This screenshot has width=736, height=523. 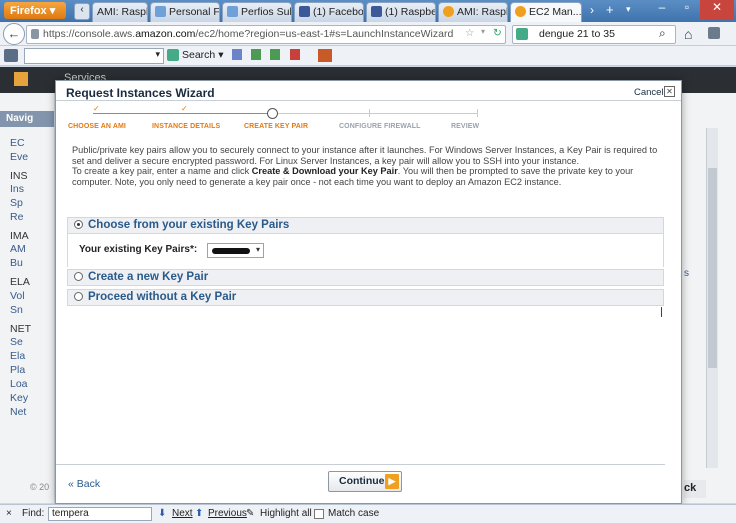 What do you see at coordinates (27, 176) in the screenshot?
I see `nav-section: INS` at bounding box center [27, 176].